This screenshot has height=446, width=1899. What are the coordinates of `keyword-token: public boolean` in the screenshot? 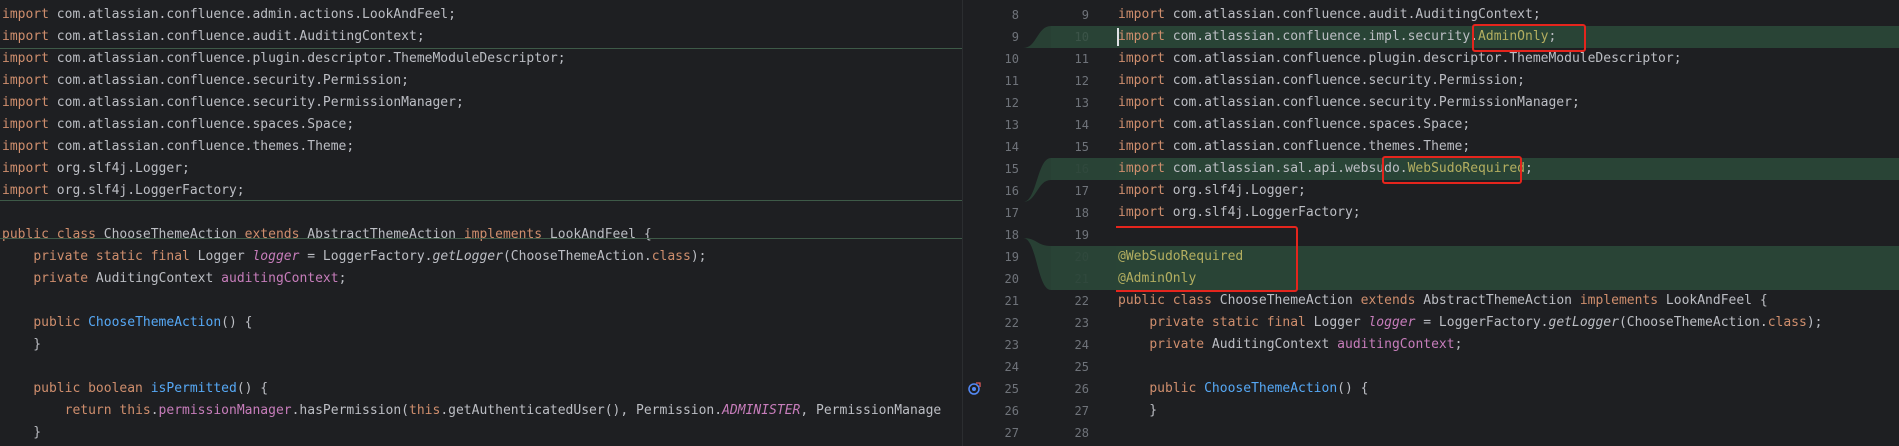 It's located at (88, 388).